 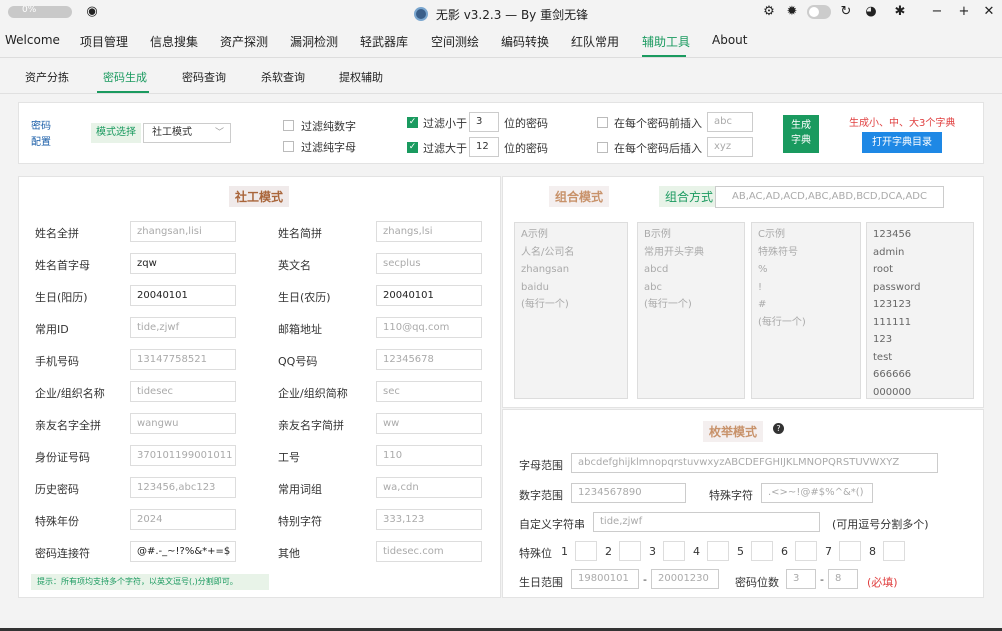 I want to click on field-label: 其他, so click(x=289, y=553).